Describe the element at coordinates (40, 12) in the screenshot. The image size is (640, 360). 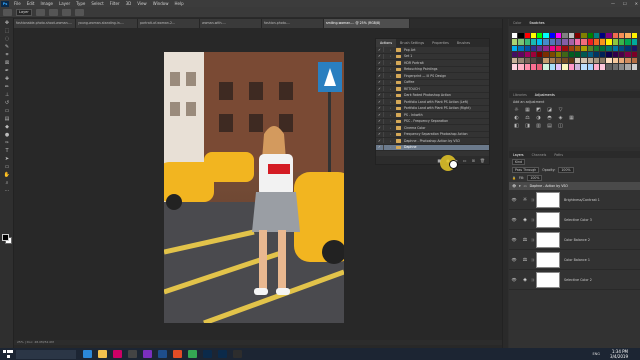
I see `transform-controls-checkbox` at that location.